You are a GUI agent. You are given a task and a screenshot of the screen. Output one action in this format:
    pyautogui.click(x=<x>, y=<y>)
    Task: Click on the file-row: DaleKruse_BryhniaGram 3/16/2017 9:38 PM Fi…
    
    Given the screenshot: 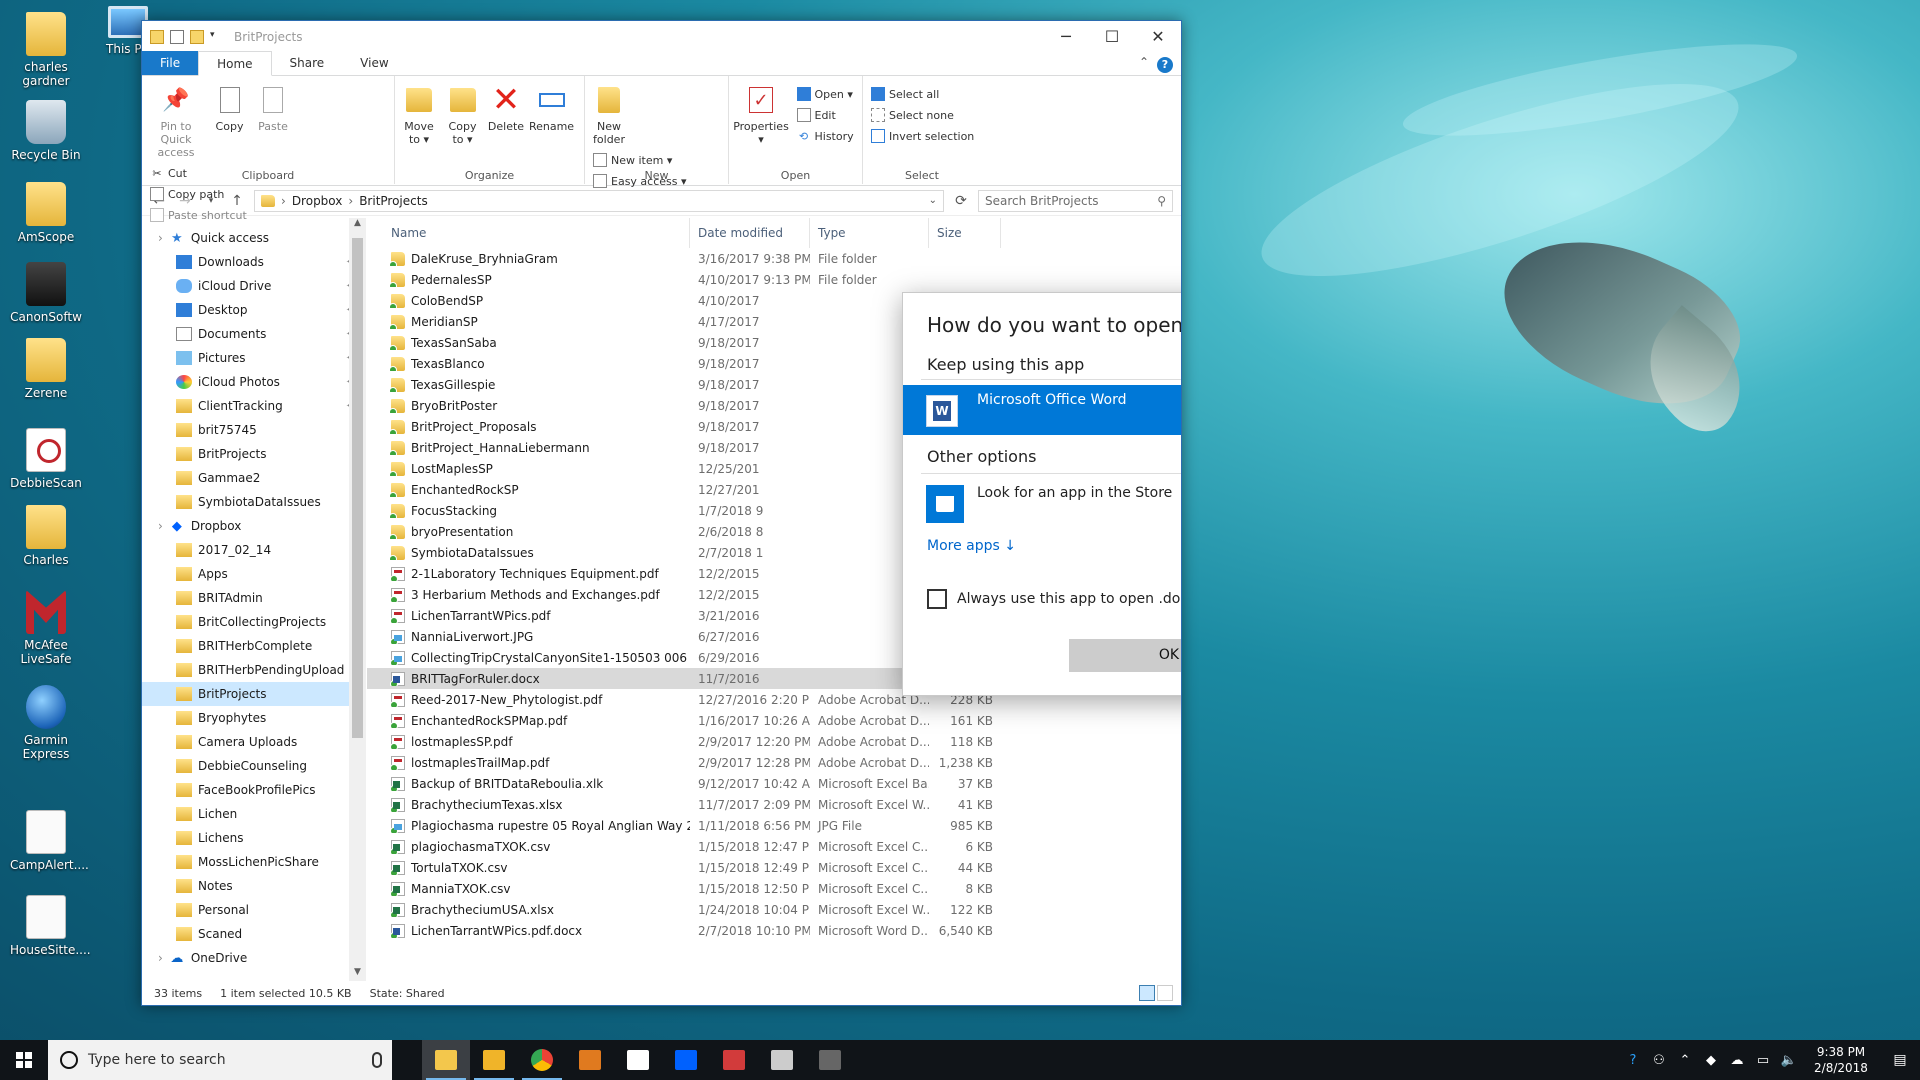 What is the action you would take?
    pyautogui.click(x=774, y=258)
    